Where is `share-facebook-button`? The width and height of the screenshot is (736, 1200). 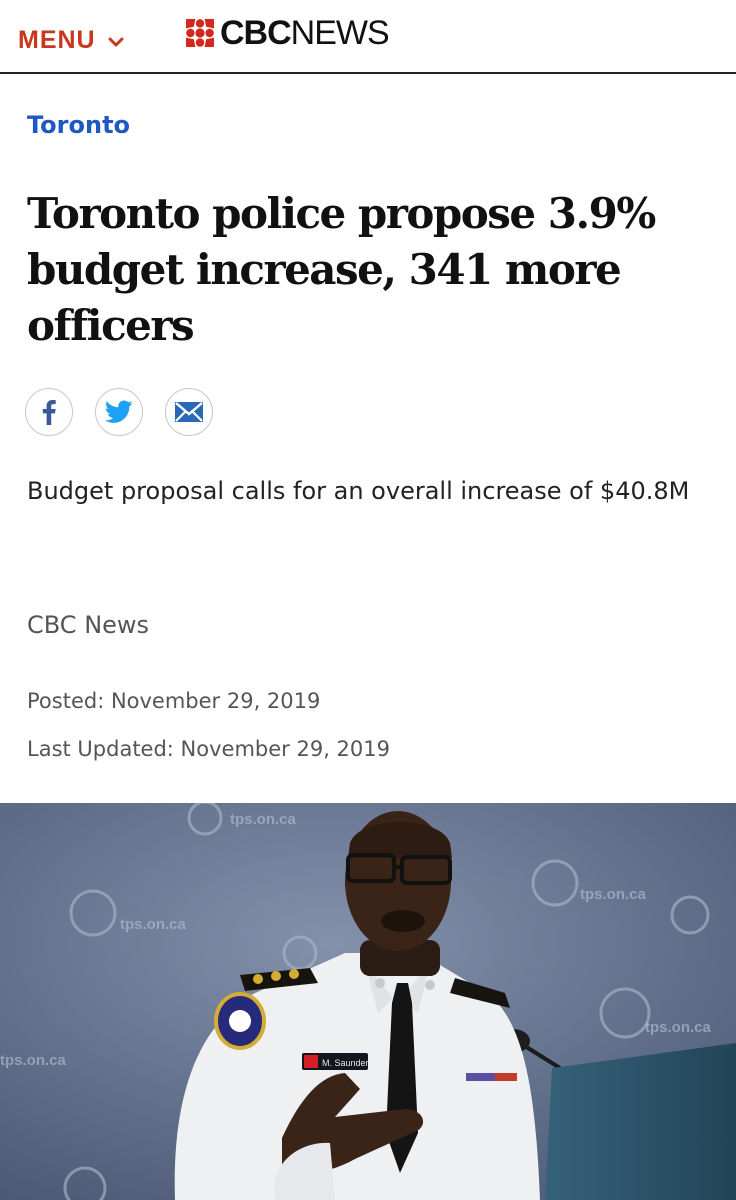 share-facebook-button is located at coordinates (49, 412).